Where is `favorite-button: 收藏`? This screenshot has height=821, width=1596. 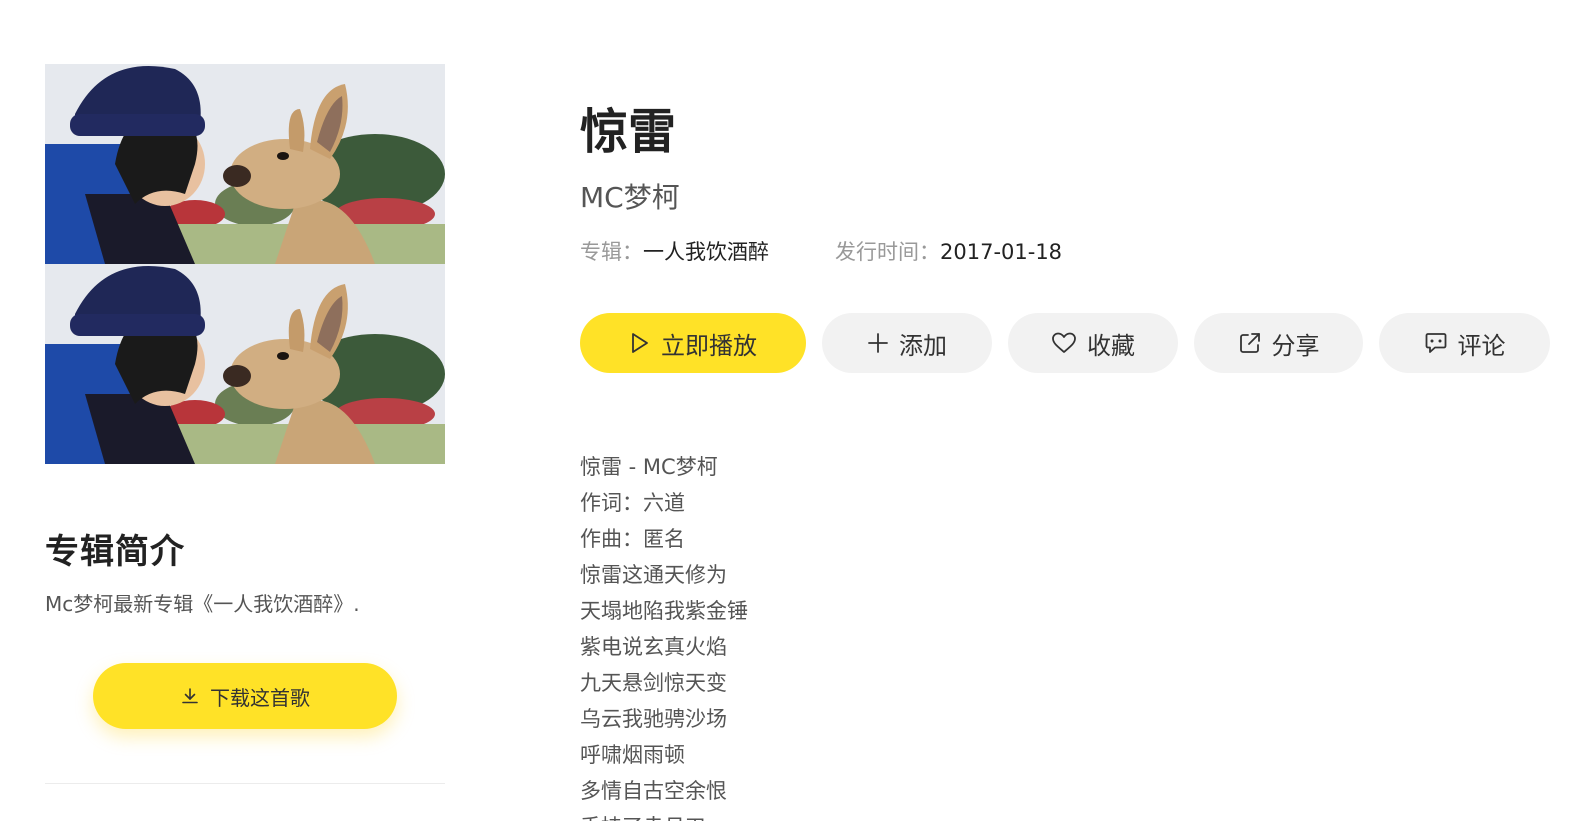
favorite-button: 收藏 is located at coordinates (1093, 343).